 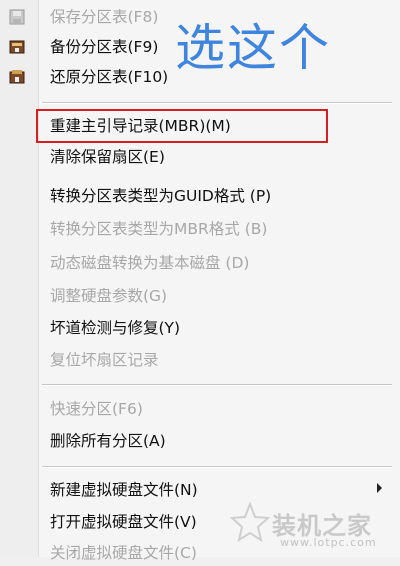 I want to click on restore-icon, so click(x=17, y=77).